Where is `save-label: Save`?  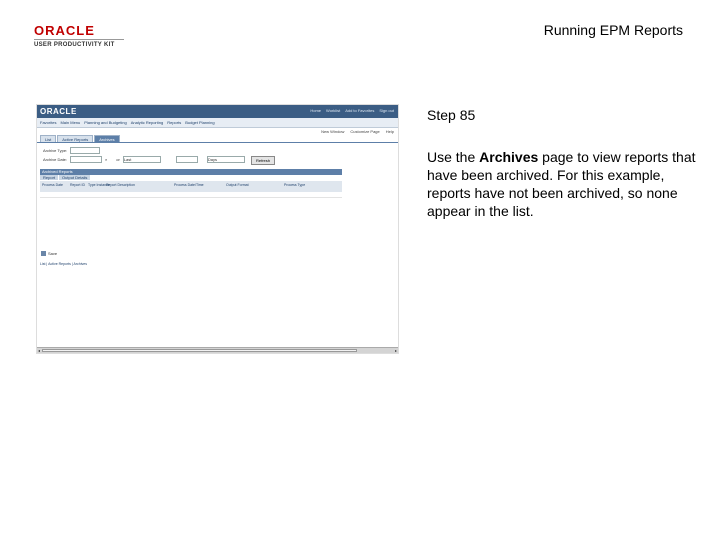 save-label: Save is located at coordinates (53, 253).